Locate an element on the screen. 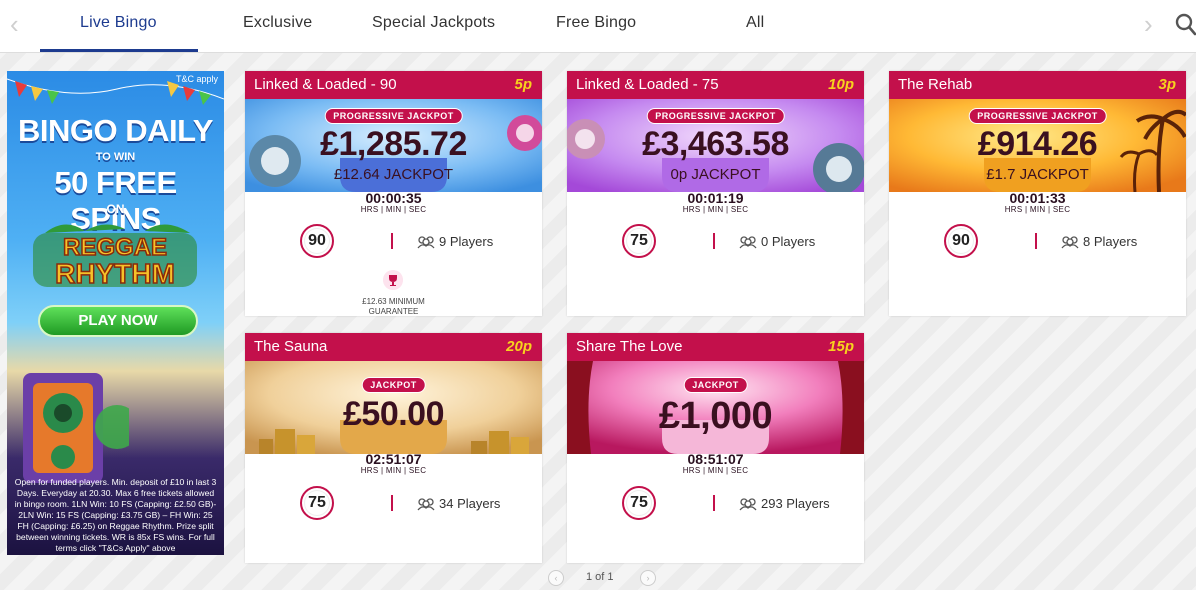 The width and height of the screenshot is (1196, 590). card-body: 00:01:33 HRS | MIN | SEC 90 8 Players is located at coordinates (1037, 241).